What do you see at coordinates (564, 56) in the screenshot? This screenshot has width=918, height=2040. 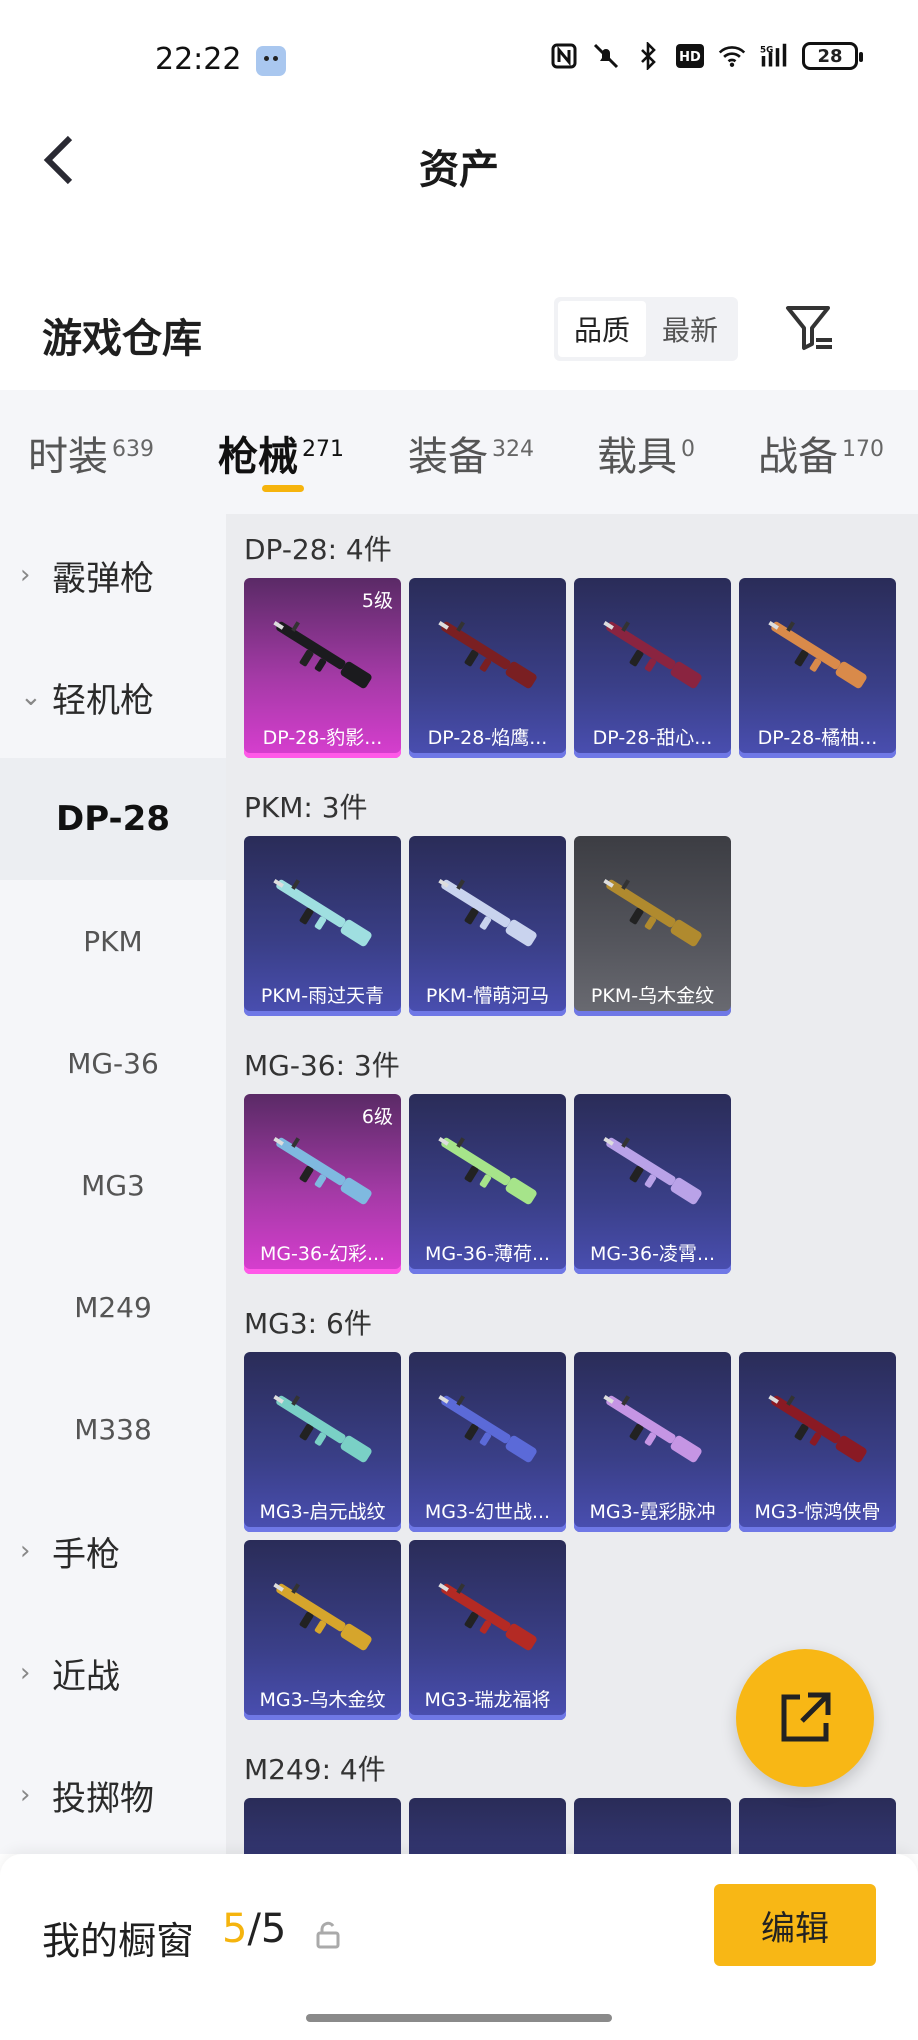 I see `nfc-icon` at bounding box center [564, 56].